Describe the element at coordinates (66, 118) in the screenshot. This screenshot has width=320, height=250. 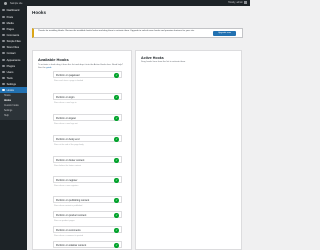
I see `hook-label: Perform on logout` at that location.